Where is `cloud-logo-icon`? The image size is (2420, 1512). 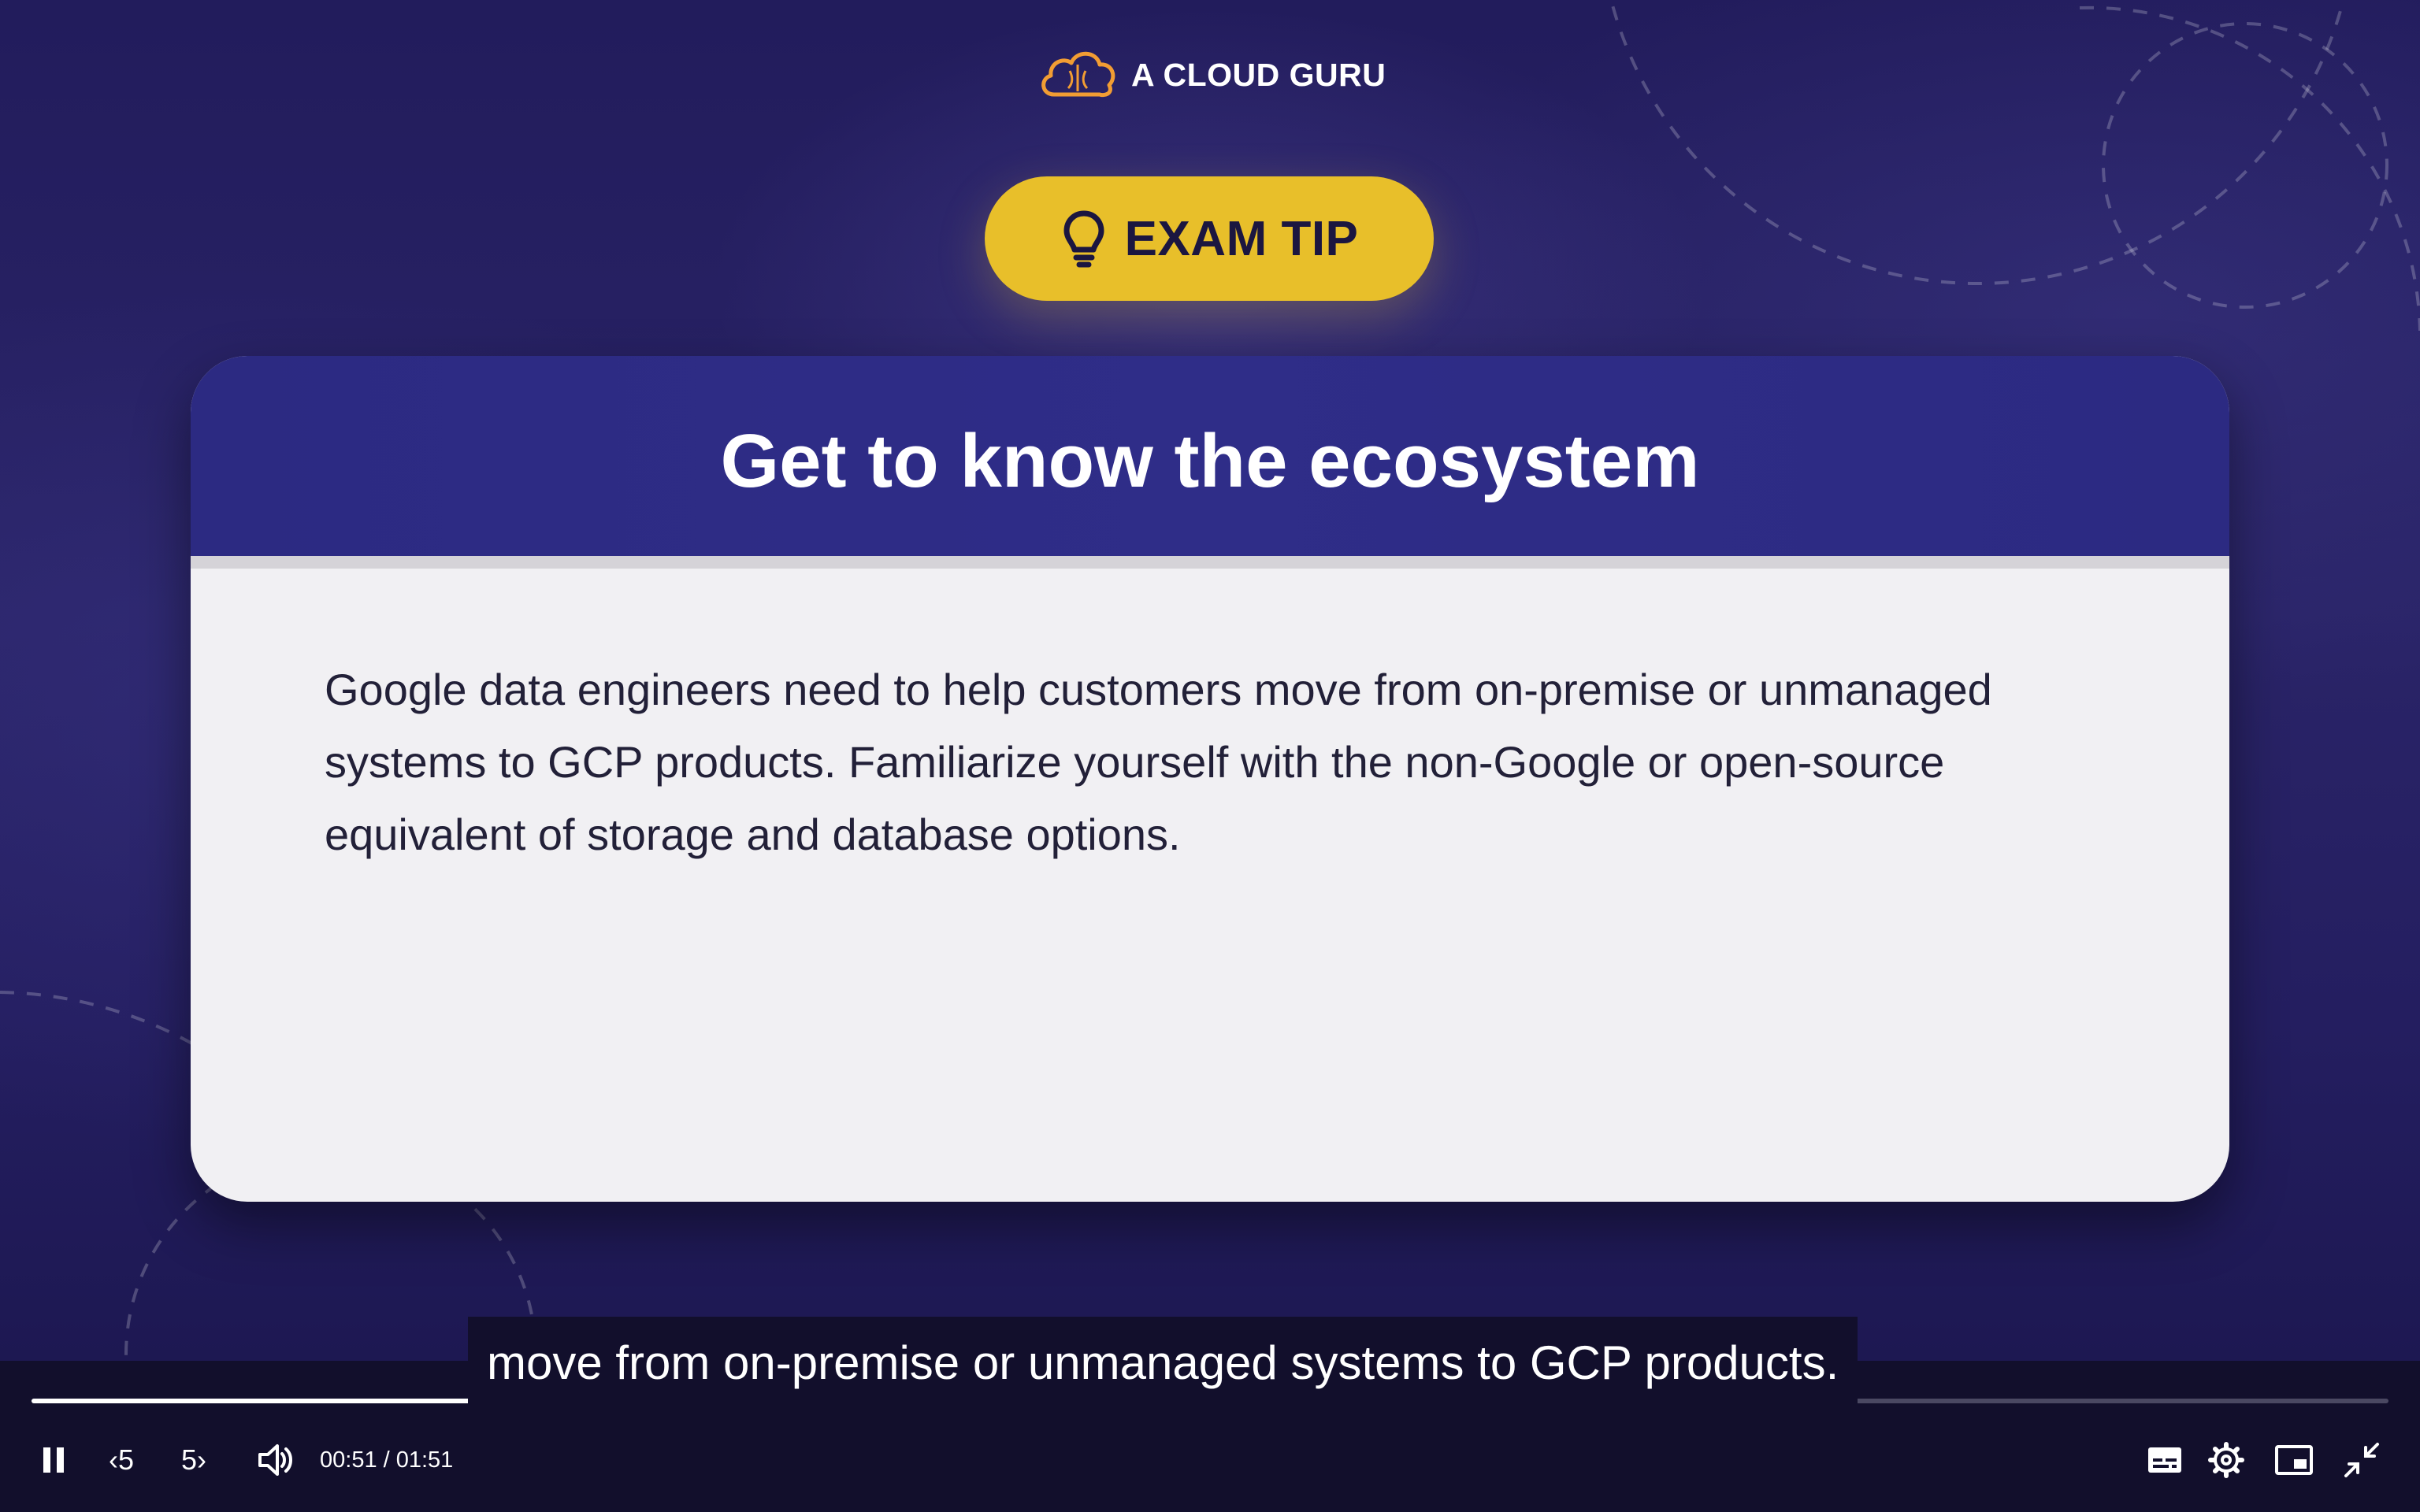 cloud-logo-icon is located at coordinates (1078, 74).